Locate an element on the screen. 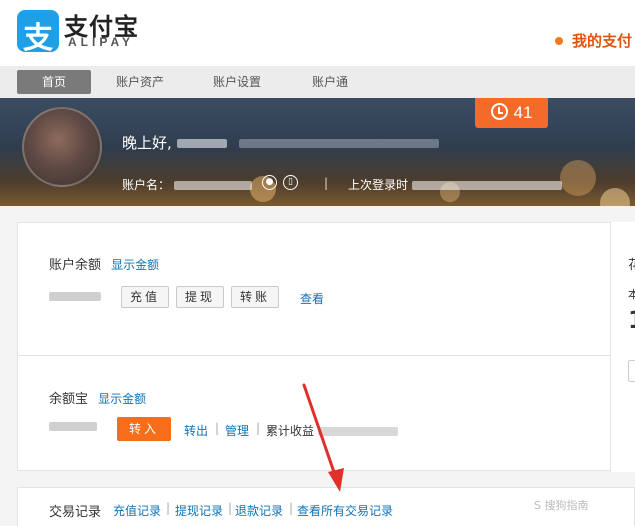 This screenshot has height=526, width=635. account-name-row: 账户名： is located at coordinates (187, 184).